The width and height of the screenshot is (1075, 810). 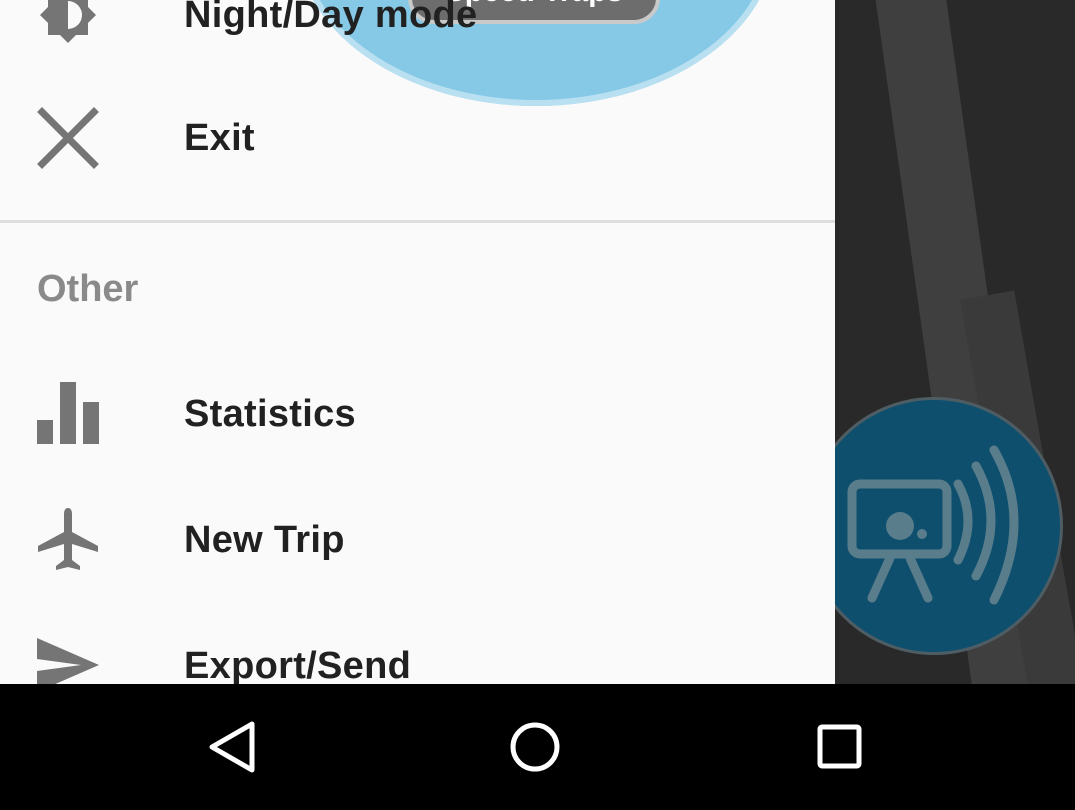 I want to click on back-icon, so click(x=233, y=747).